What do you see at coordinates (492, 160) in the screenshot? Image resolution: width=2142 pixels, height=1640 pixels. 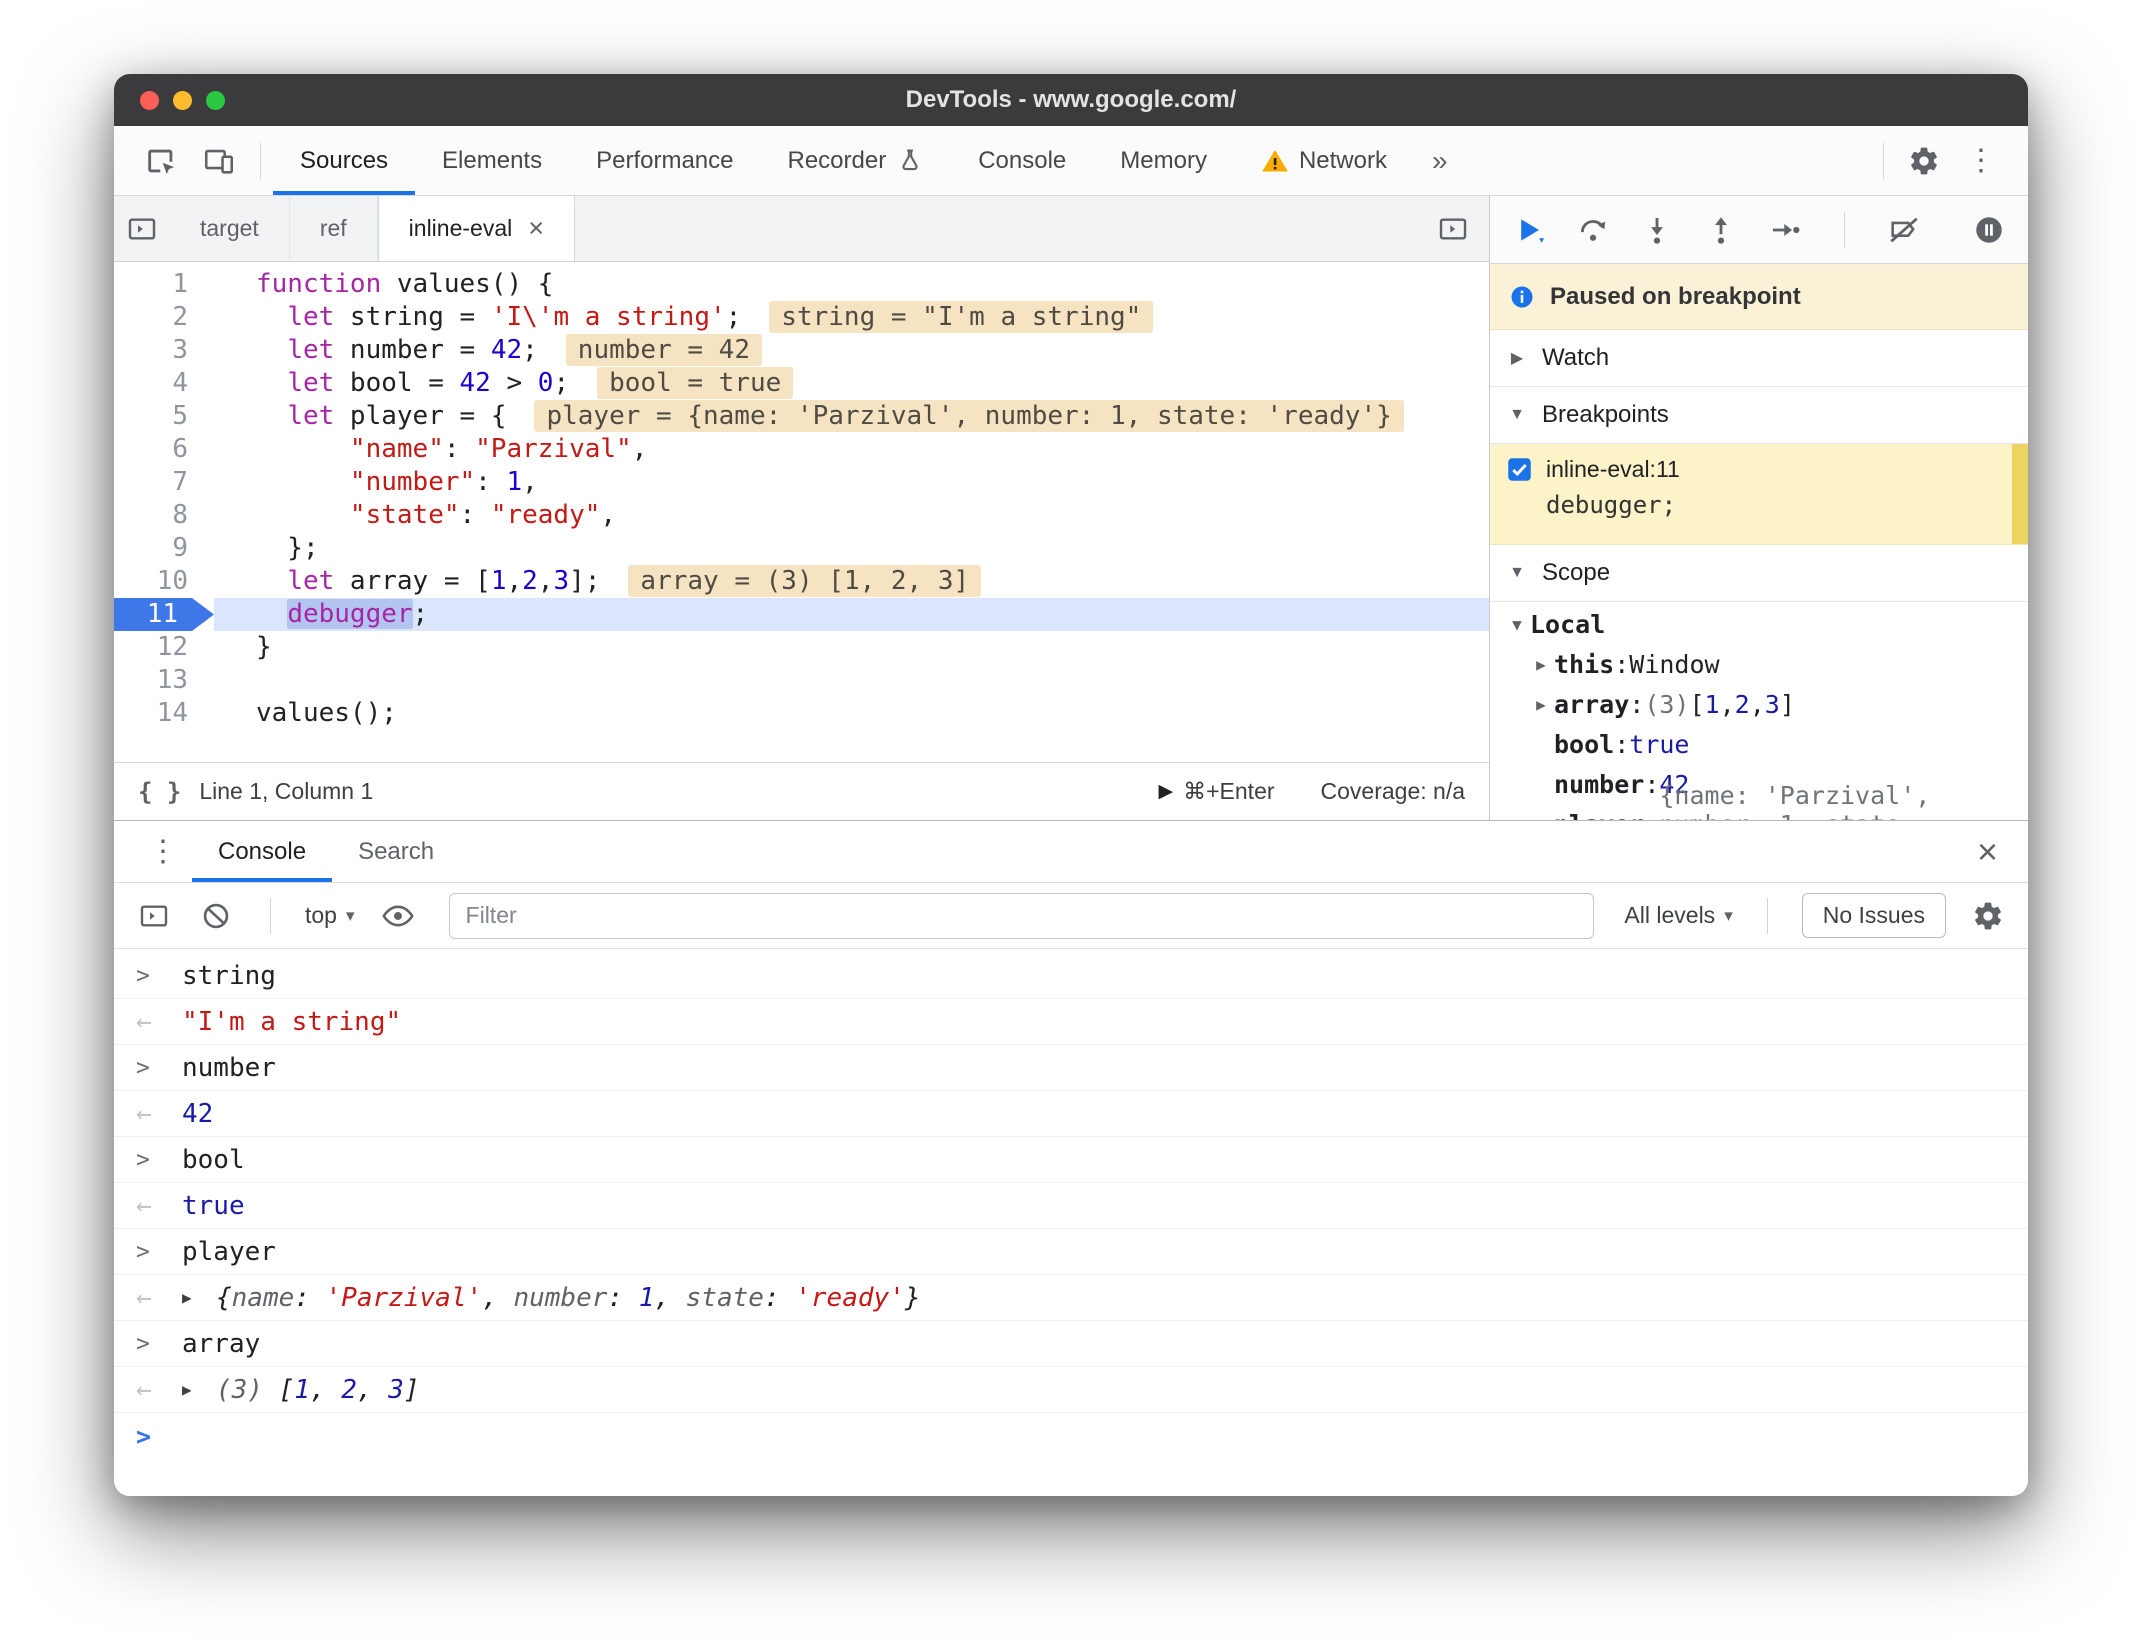 I see `tab-elements: Elements` at bounding box center [492, 160].